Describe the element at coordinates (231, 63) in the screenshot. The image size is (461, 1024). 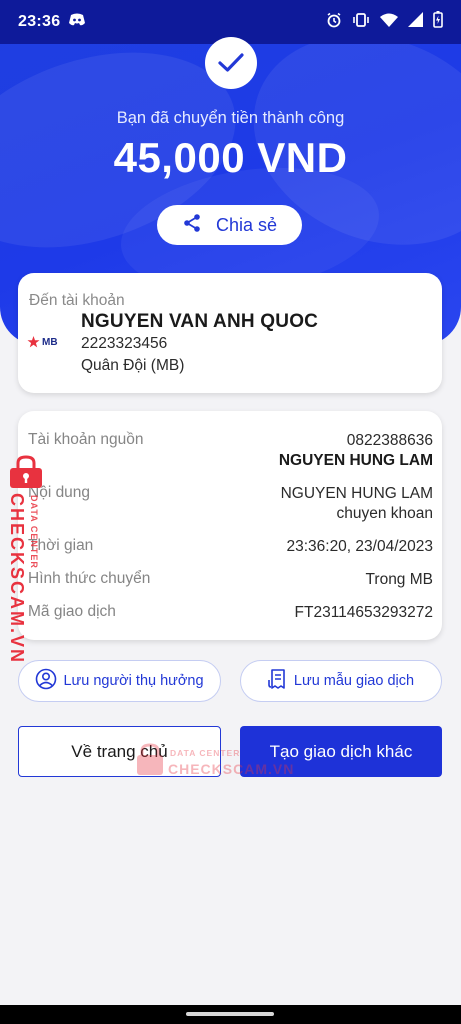
I see `success-check-icon` at that location.